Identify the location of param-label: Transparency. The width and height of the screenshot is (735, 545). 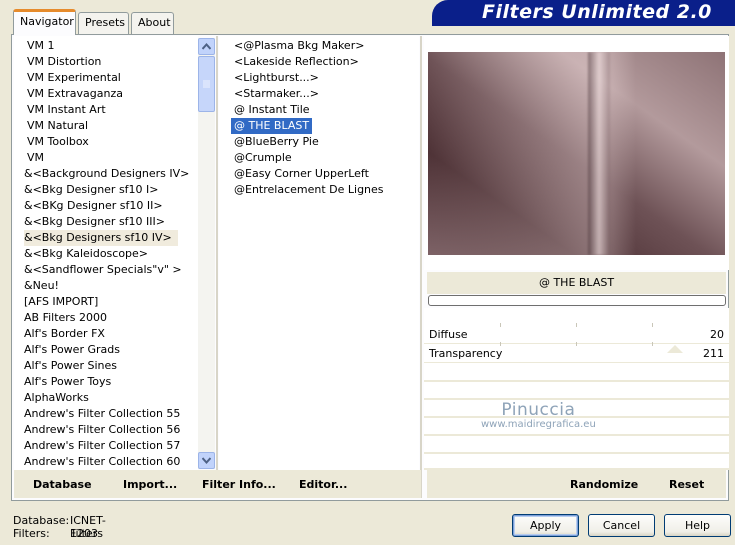
(466, 353).